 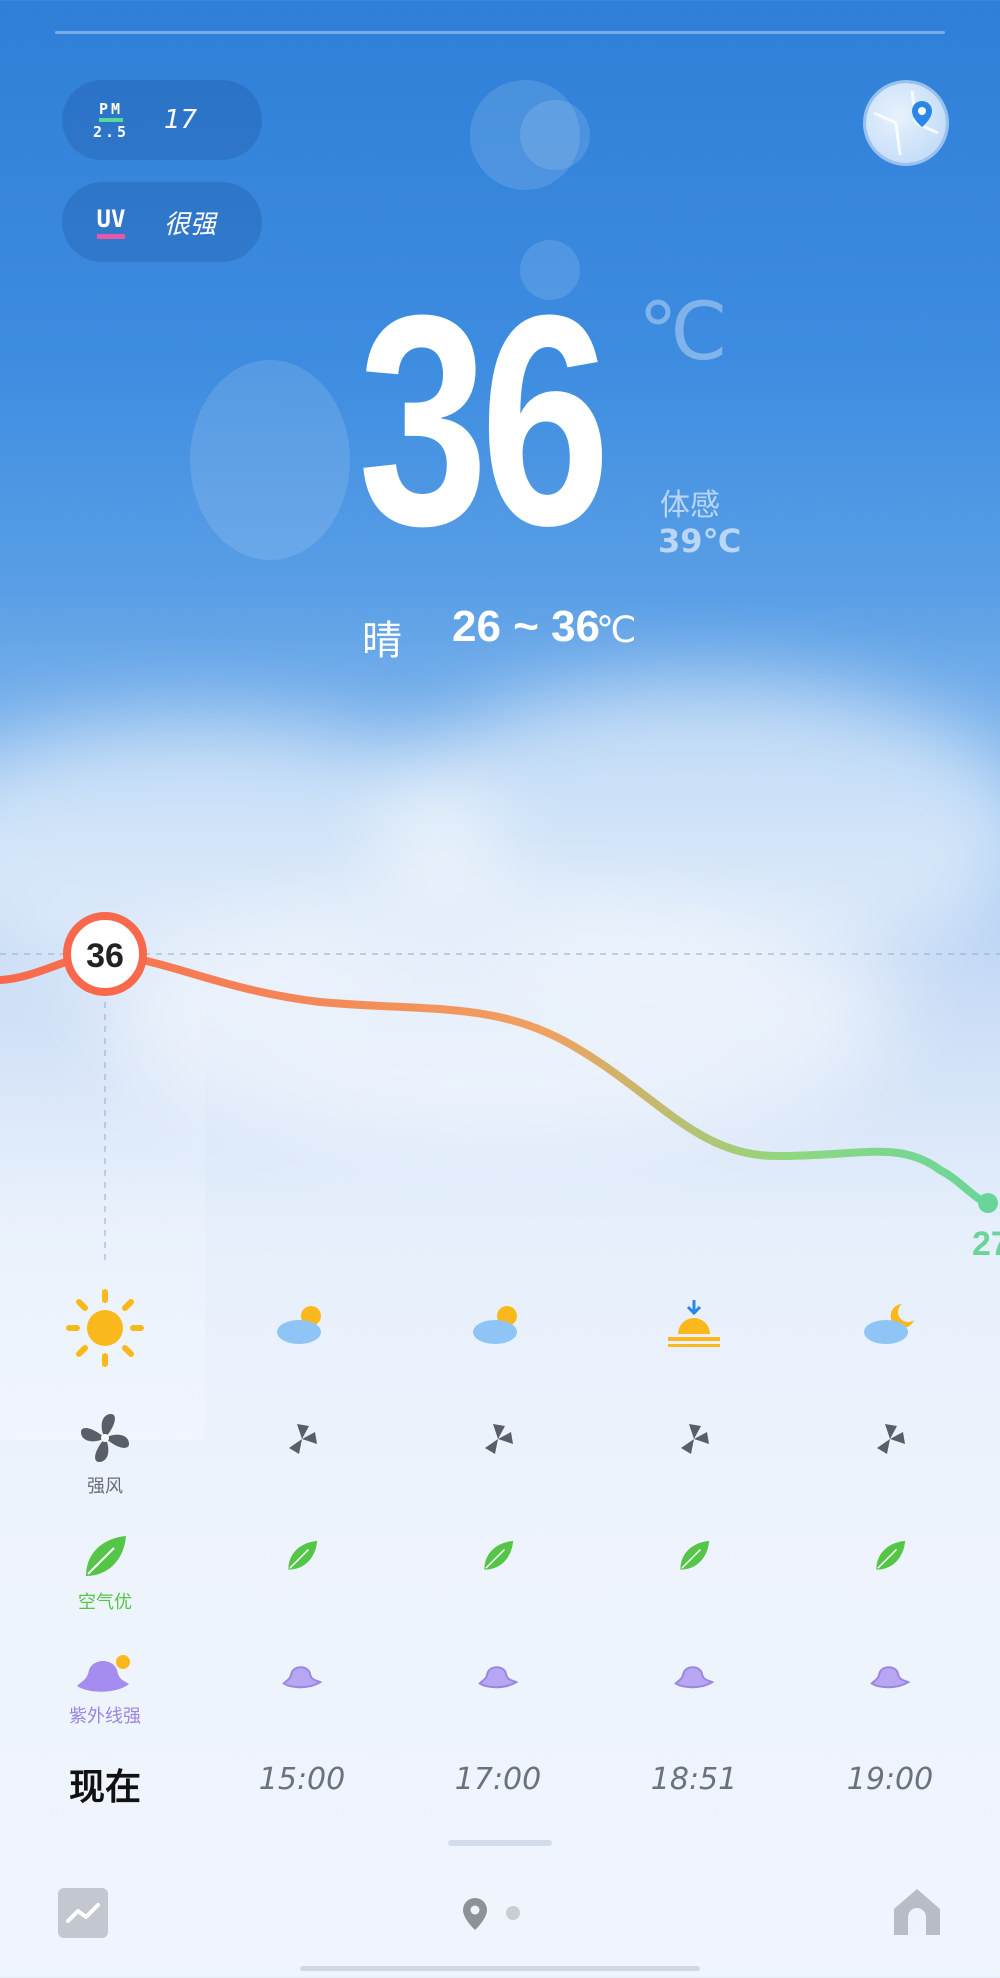 I want to click on hour-1851-uv, so click(x=694, y=1675).